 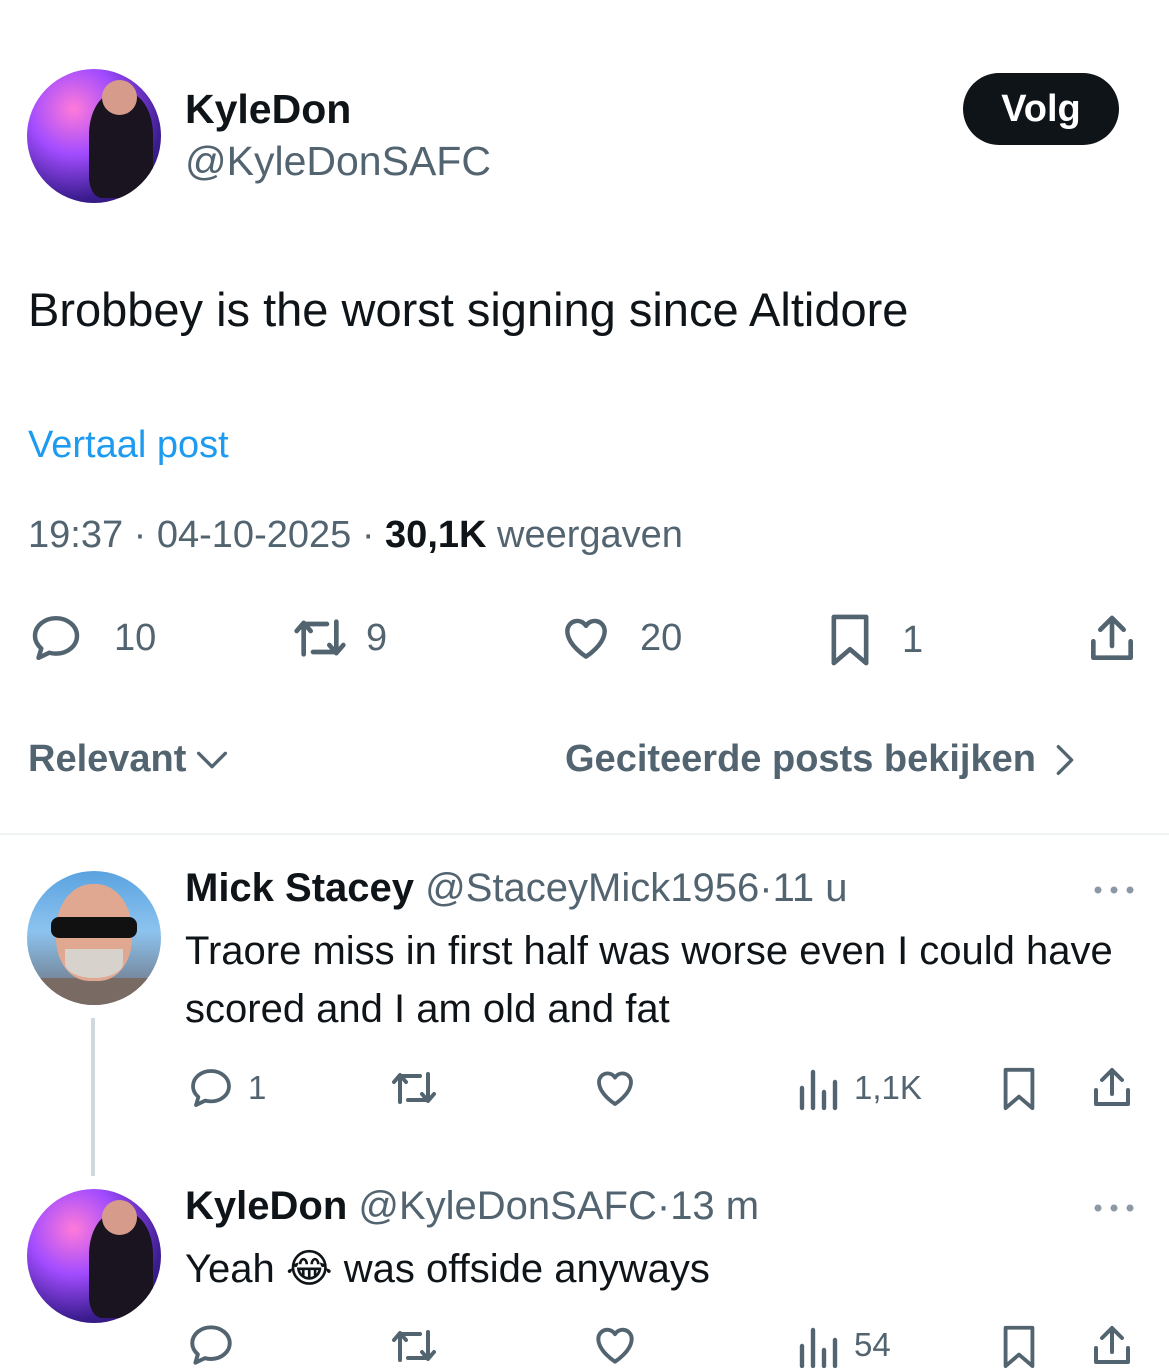 I want to click on chevron-right-icon, so click(x=1065, y=759).